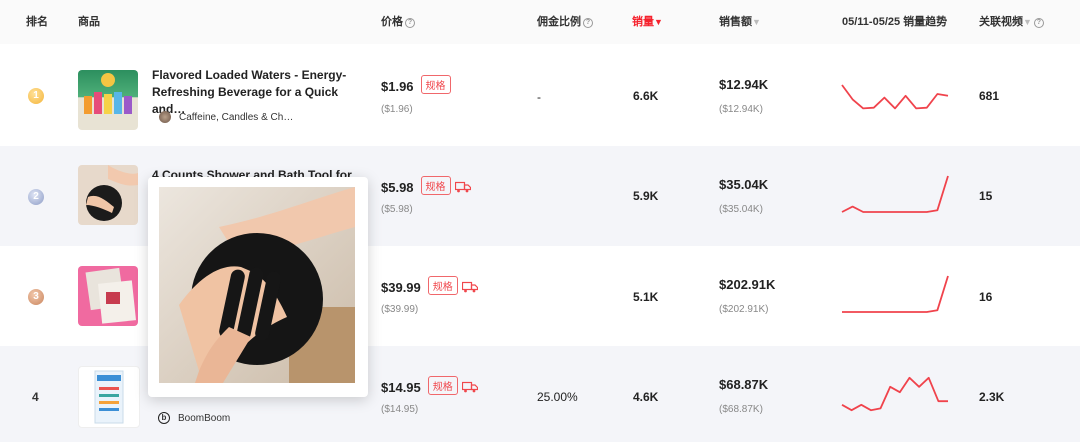 This screenshot has width=1080, height=442. I want to click on price-sub: ($1.96), so click(397, 109).